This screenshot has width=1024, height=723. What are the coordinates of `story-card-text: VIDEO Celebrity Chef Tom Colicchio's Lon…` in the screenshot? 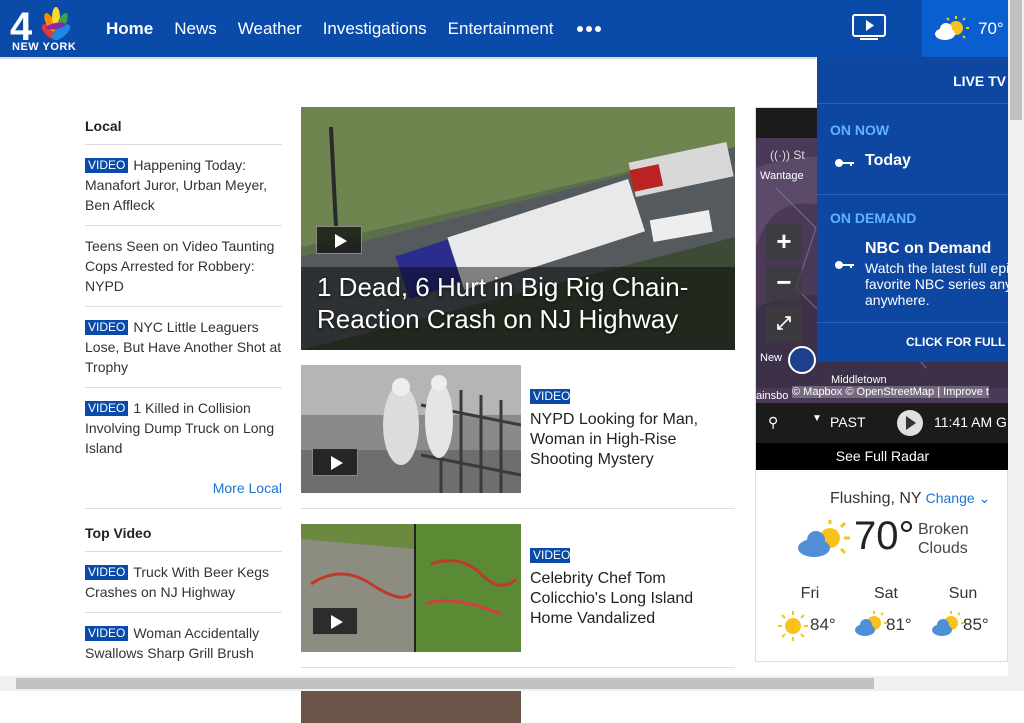 It's located at (630, 588).